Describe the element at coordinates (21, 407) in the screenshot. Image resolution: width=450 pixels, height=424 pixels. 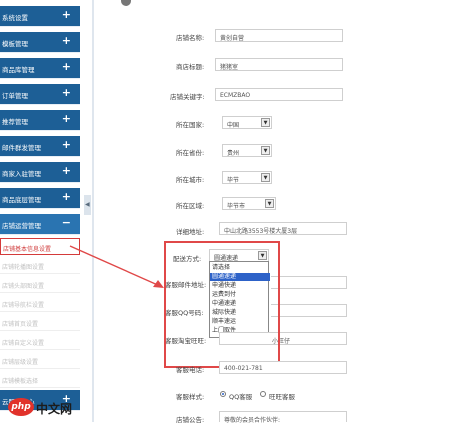
I see `php-logo-icon: php` at that location.